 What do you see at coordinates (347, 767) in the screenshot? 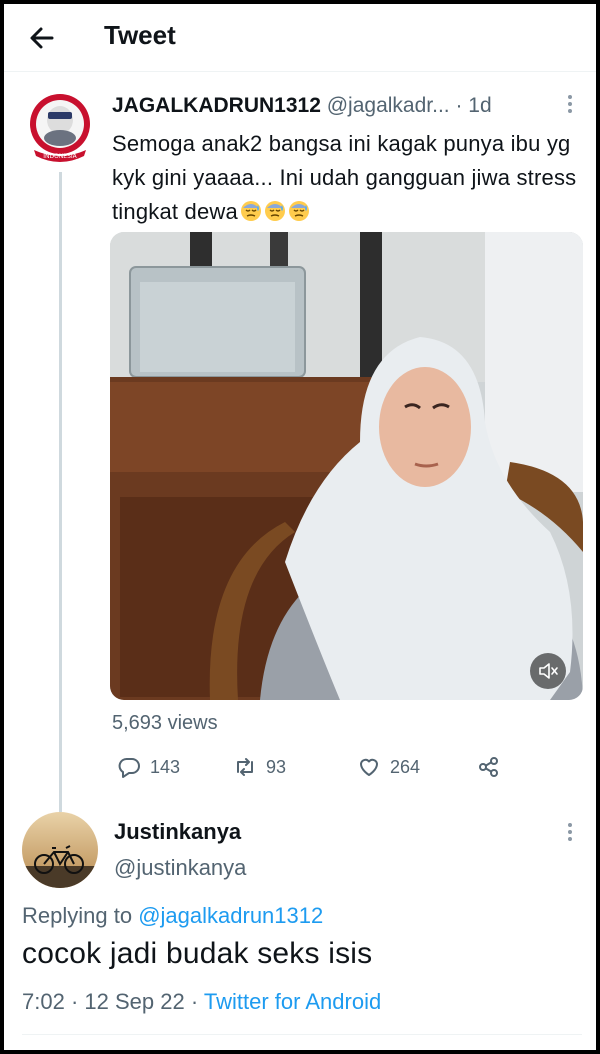
I see `tweet-actions: 143 93 264` at bounding box center [347, 767].